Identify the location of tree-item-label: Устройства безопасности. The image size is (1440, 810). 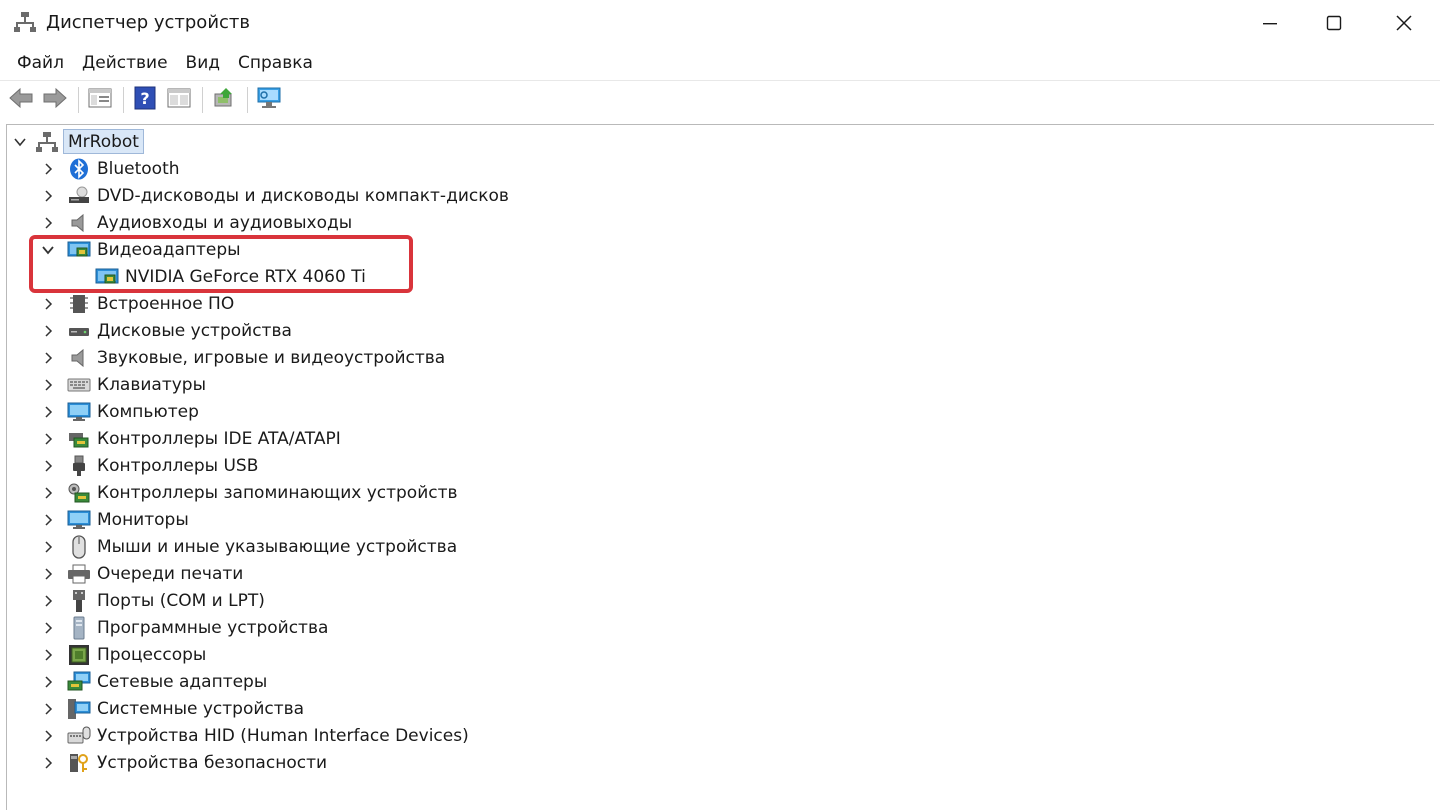
(212, 762).